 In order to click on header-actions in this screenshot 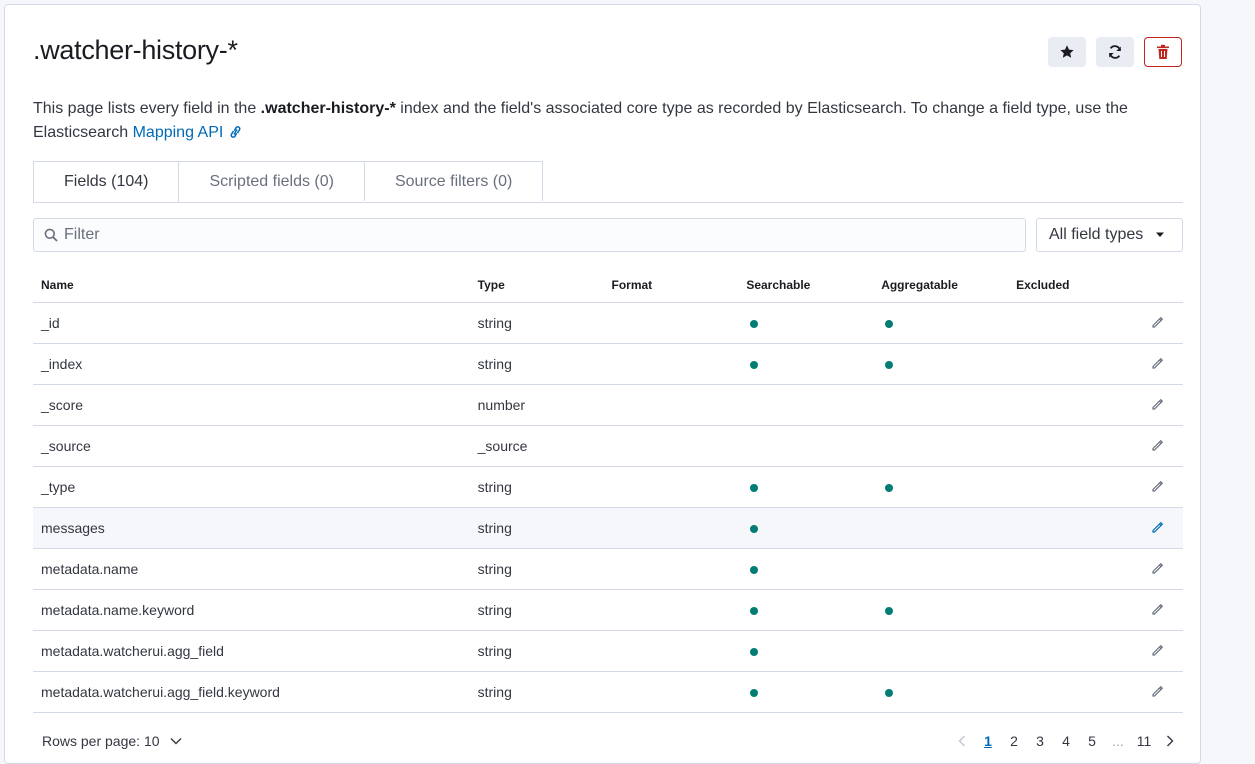, I will do `click(1115, 52)`.